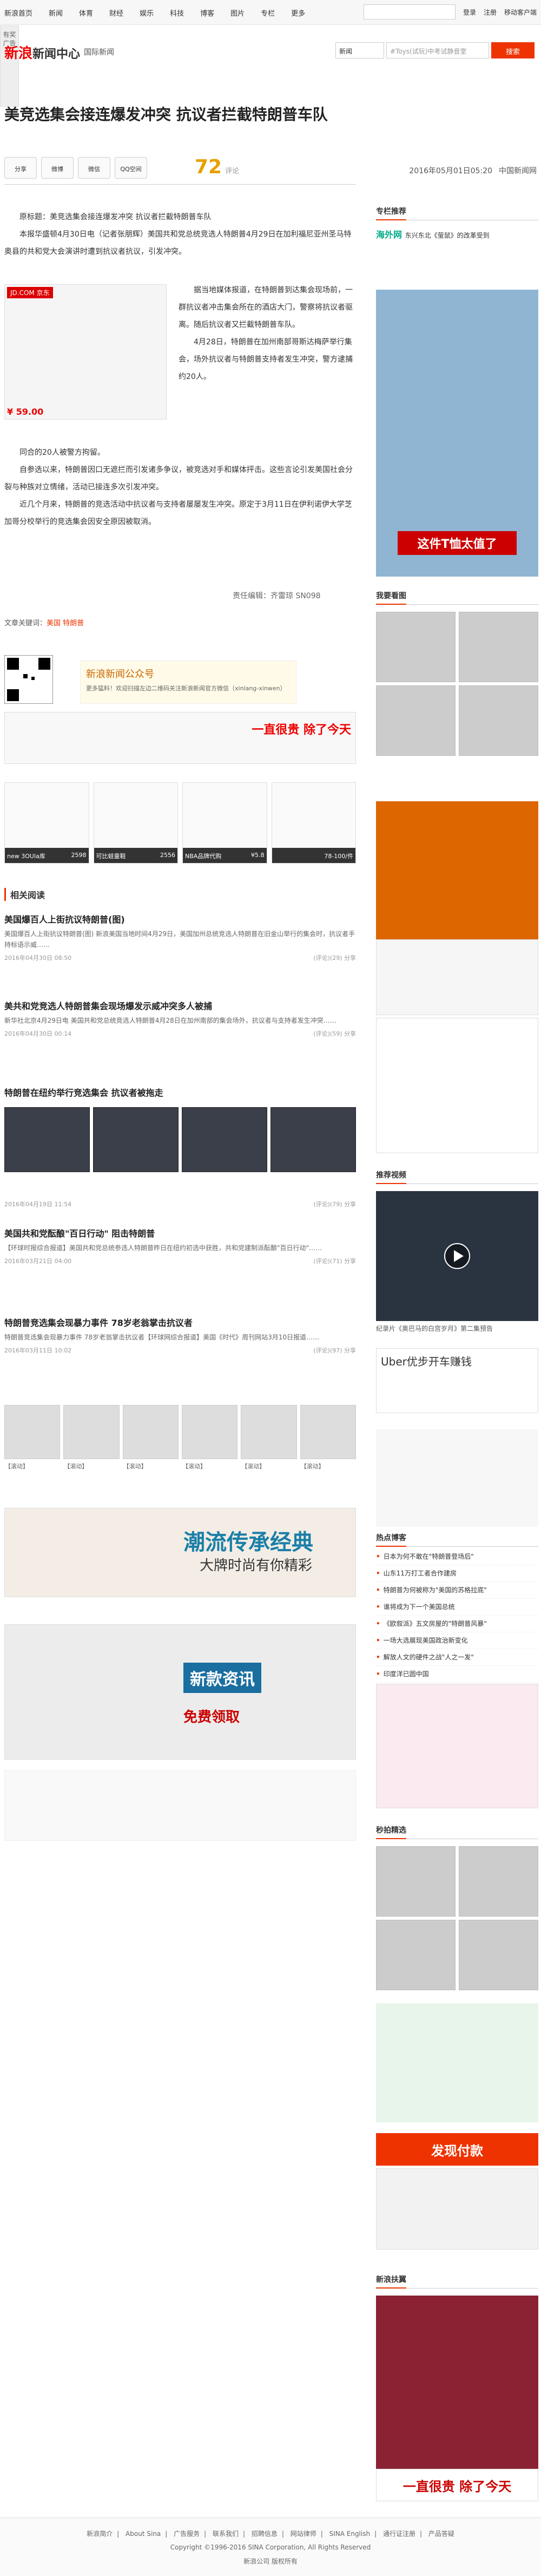 This screenshot has width=541, height=2576. I want to click on login-link: 登录, so click(470, 13).